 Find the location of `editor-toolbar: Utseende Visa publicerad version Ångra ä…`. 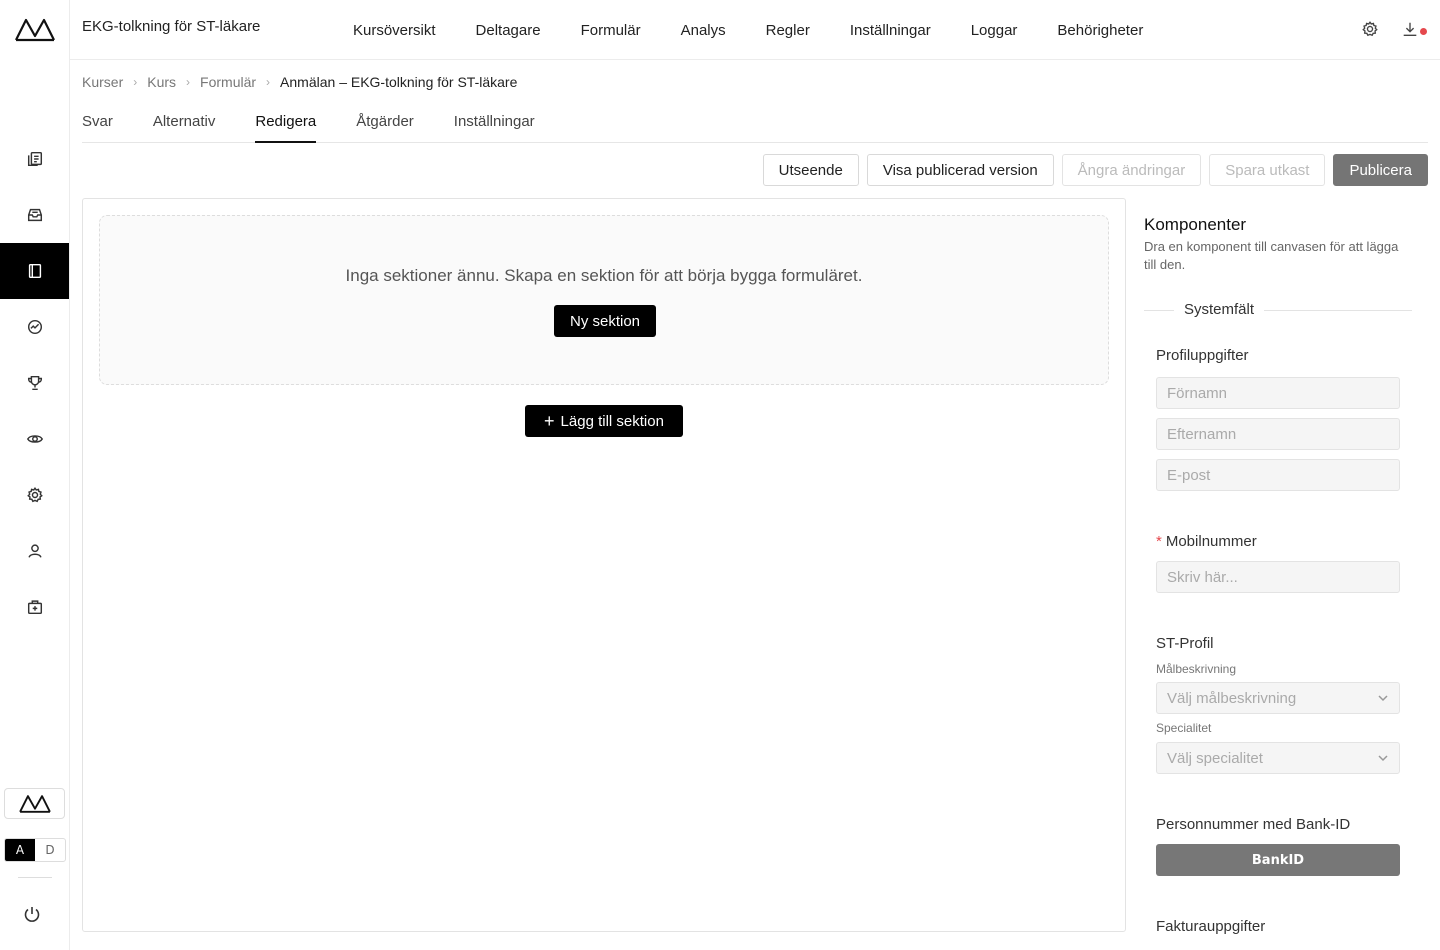

editor-toolbar: Utseende Visa publicerad version Ångra ä… is located at coordinates (1095, 170).